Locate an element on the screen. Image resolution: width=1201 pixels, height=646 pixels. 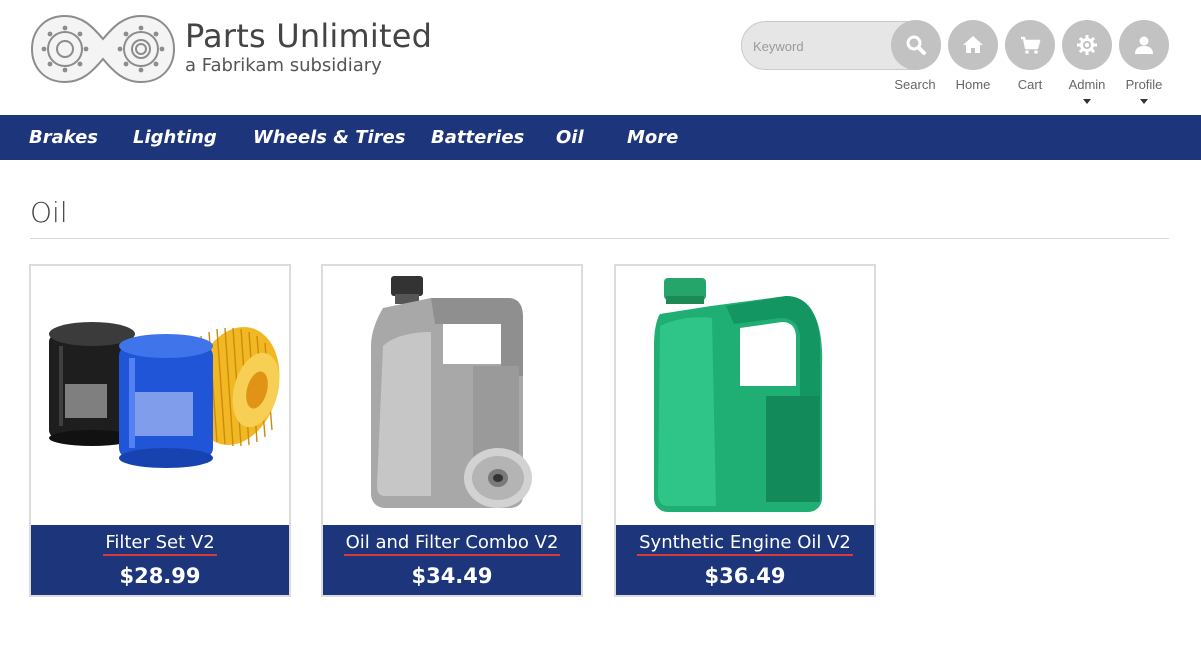
product-price: $36.49 is located at coordinates (745, 576).